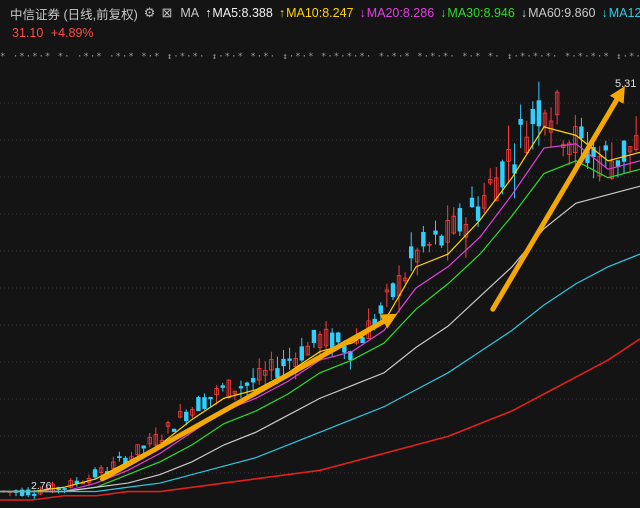 Image resolution: width=640 pixels, height=508 pixels. I want to click on ma10-trend-arrow: ↑, so click(282, 13).